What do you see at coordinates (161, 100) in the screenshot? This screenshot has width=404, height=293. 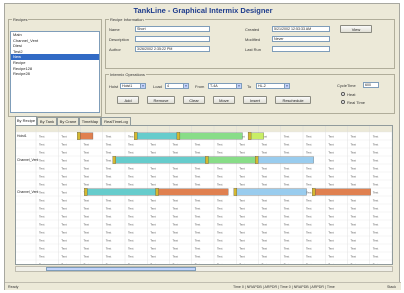 I see `remove-button: Remove` at bounding box center [161, 100].